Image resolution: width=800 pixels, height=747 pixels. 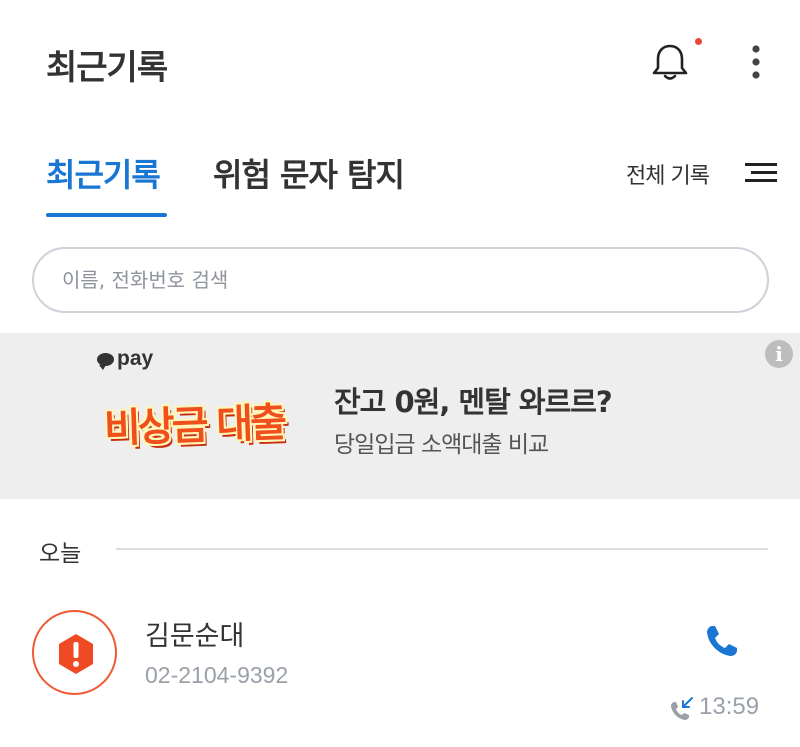 What do you see at coordinates (670, 62) in the screenshot?
I see `bell-icon` at bounding box center [670, 62].